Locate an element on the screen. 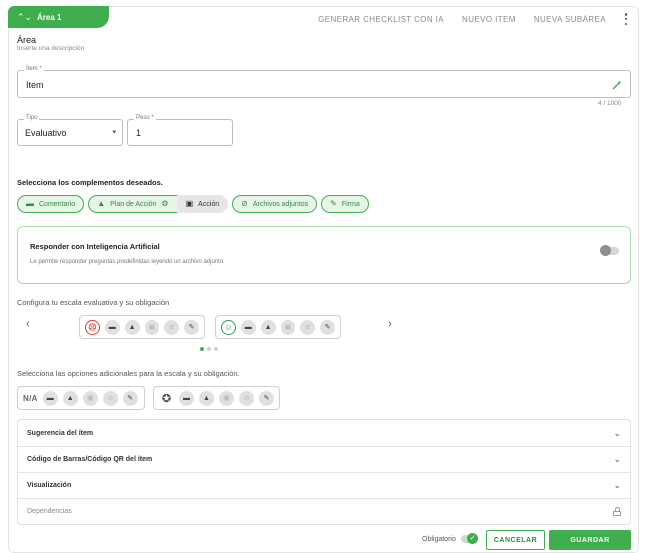  scale-next-arrow: › is located at coordinates (390, 324).